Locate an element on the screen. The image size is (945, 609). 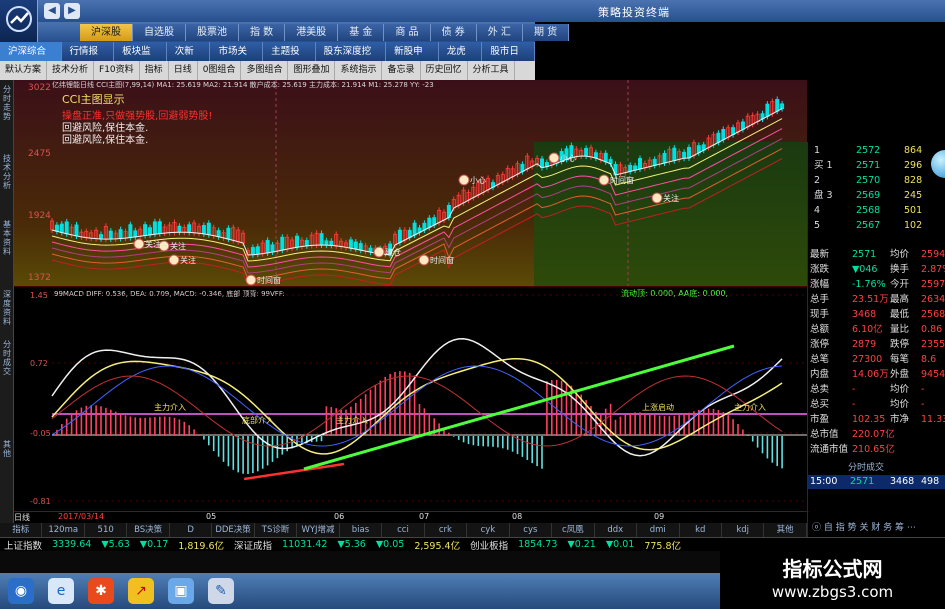
bid-row: 1 2572 864 is located at coordinates (876, 151).